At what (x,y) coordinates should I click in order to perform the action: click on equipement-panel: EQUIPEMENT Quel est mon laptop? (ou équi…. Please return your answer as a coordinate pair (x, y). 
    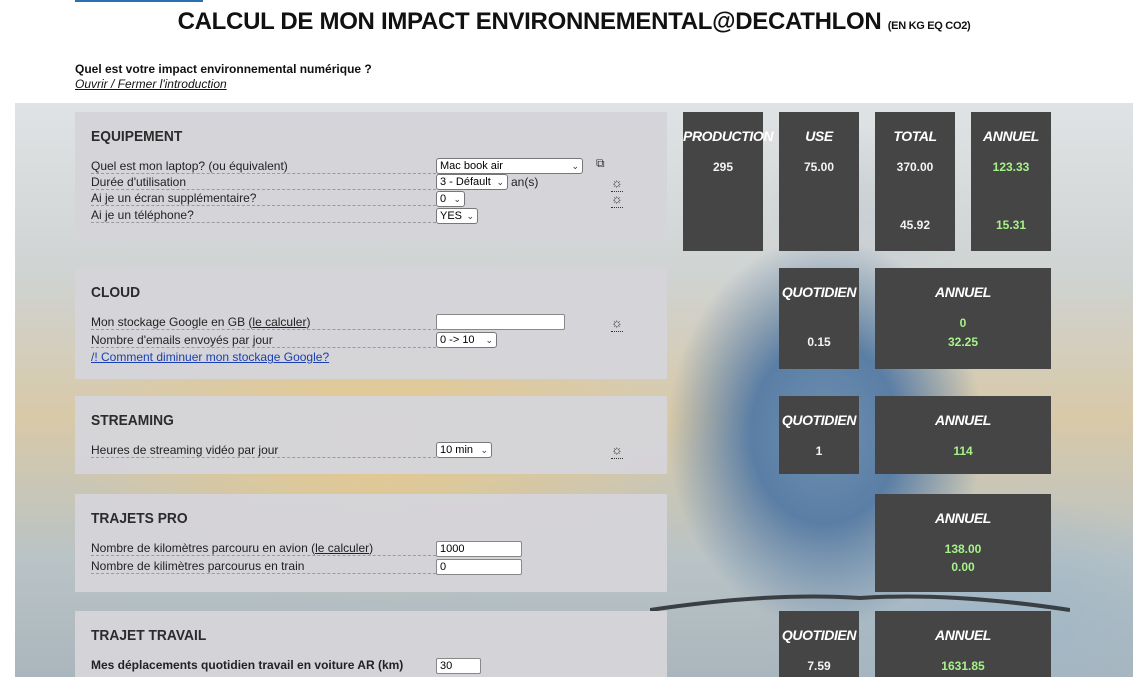
    Looking at the image, I should click on (371, 176).